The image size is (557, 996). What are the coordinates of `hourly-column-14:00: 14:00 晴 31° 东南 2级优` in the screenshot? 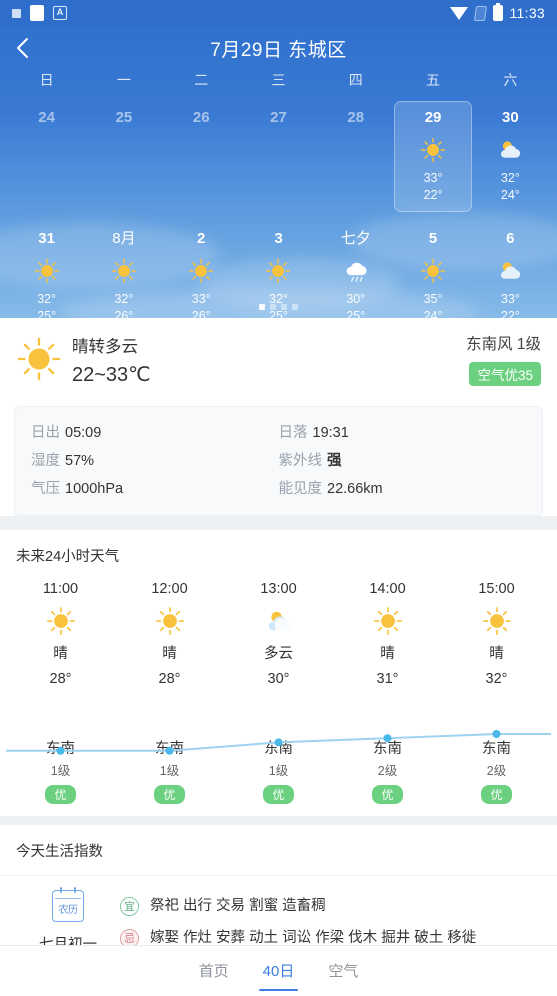 It's located at (387, 690).